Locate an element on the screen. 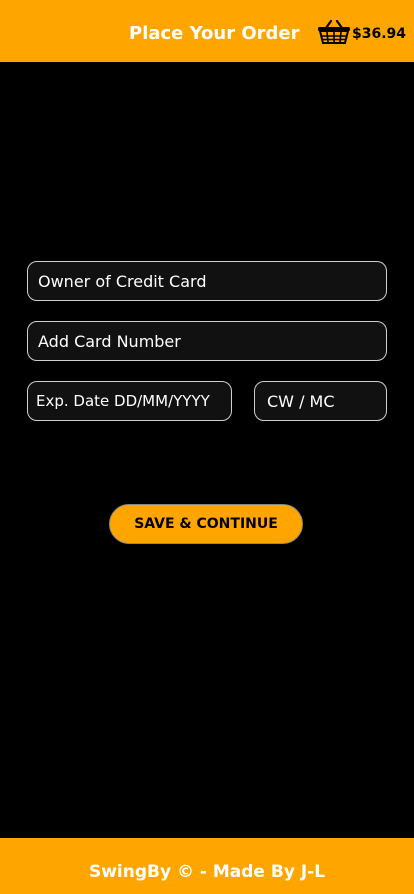  card-owner-input is located at coordinates (207, 281).